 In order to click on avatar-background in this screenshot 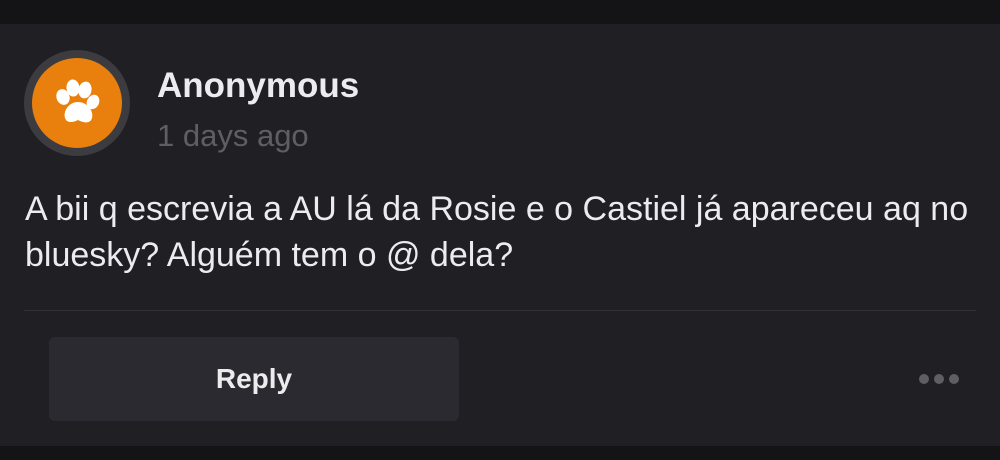, I will do `click(77, 103)`.